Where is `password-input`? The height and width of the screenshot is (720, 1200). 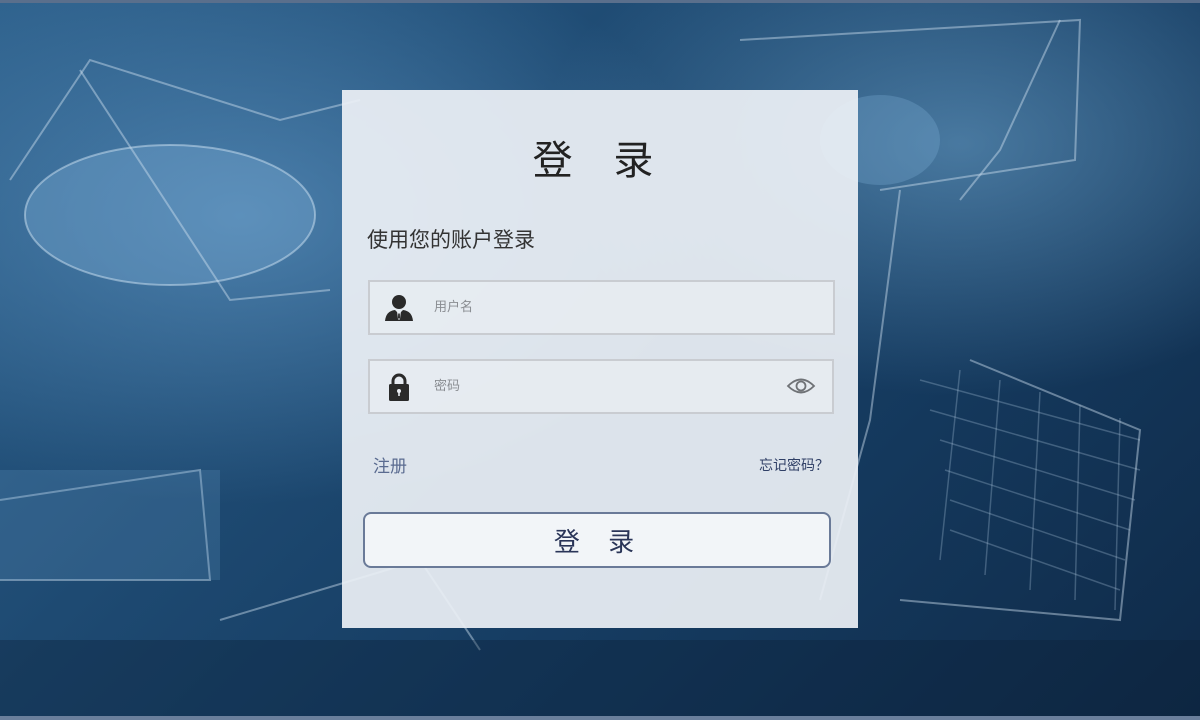 password-input is located at coordinates (599, 386).